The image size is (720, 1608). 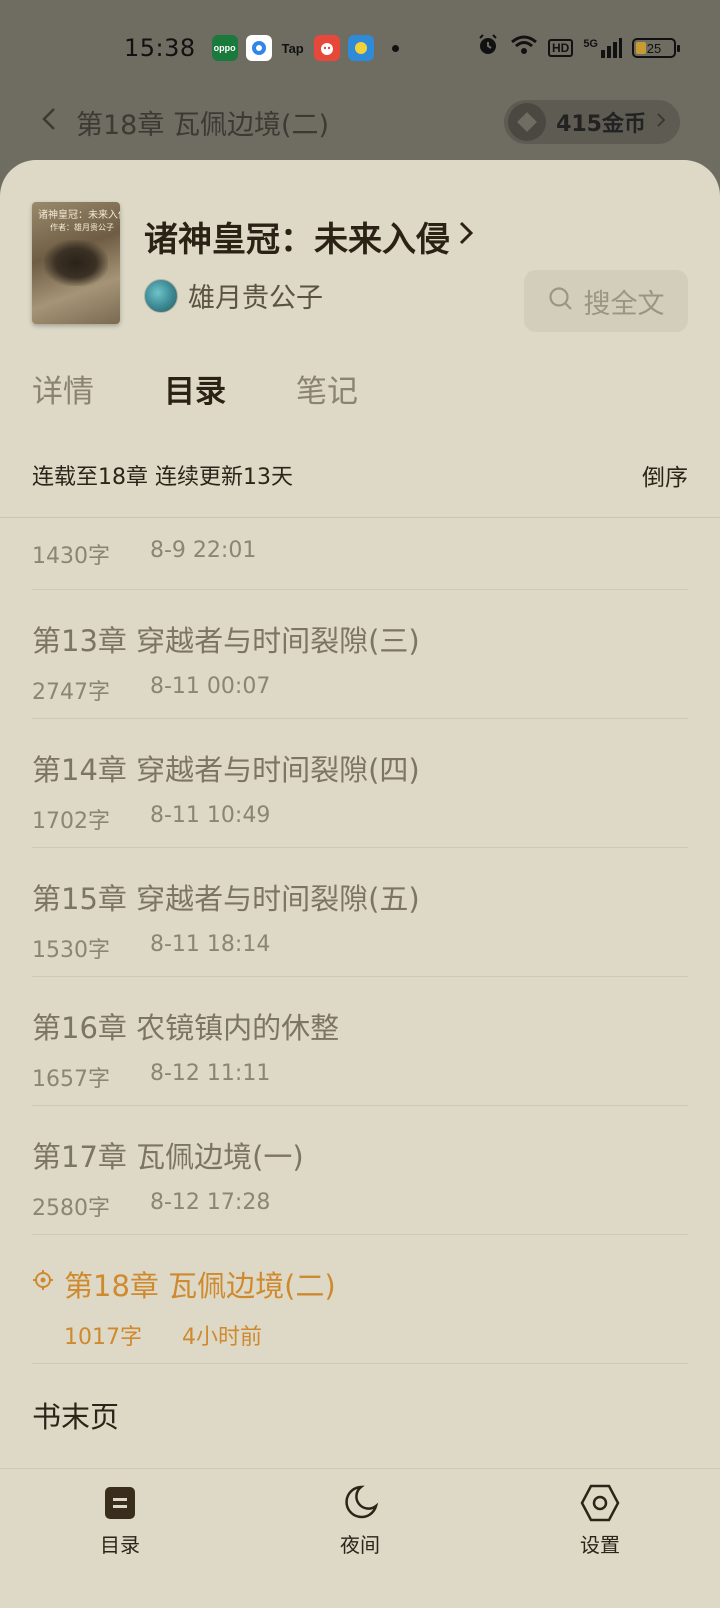 What do you see at coordinates (71, 1079) in the screenshot?
I see `chapter-word-count: 1657字` at bounding box center [71, 1079].